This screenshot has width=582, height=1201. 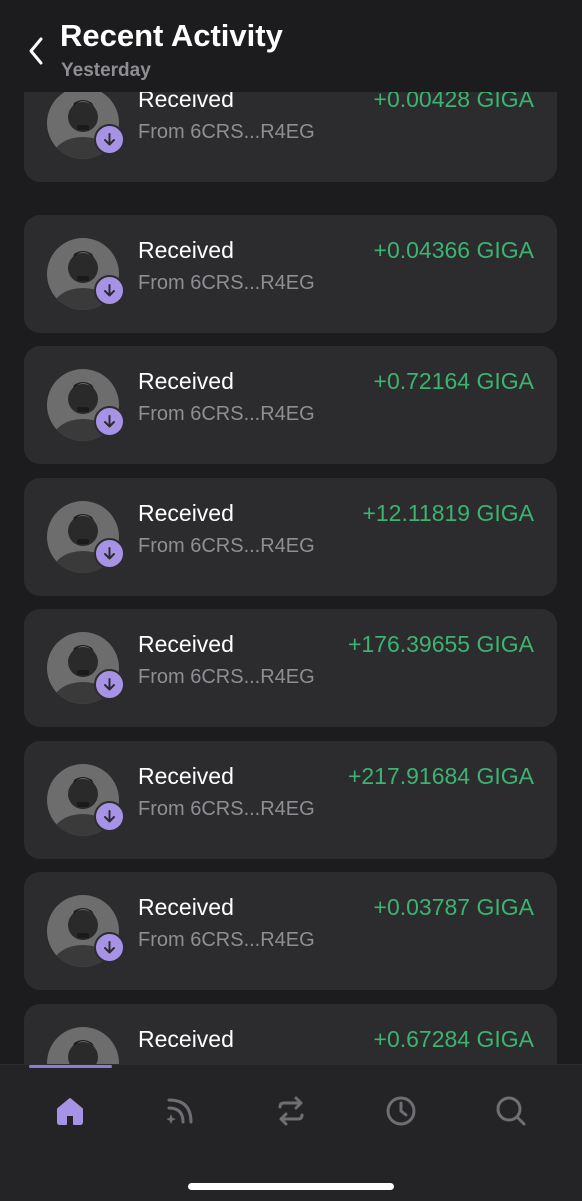 I want to click on history-icon, so click(x=401, y=1111).